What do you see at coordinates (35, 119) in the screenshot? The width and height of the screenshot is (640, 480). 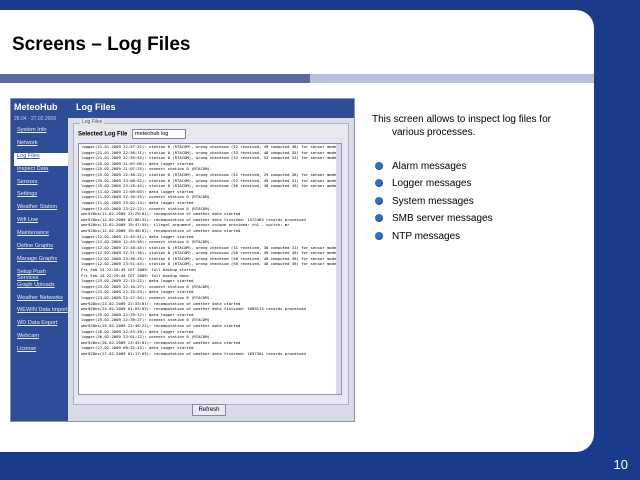 I see `app-date: 28.04 · 27.02.2009` at bounding box center [35, 119].